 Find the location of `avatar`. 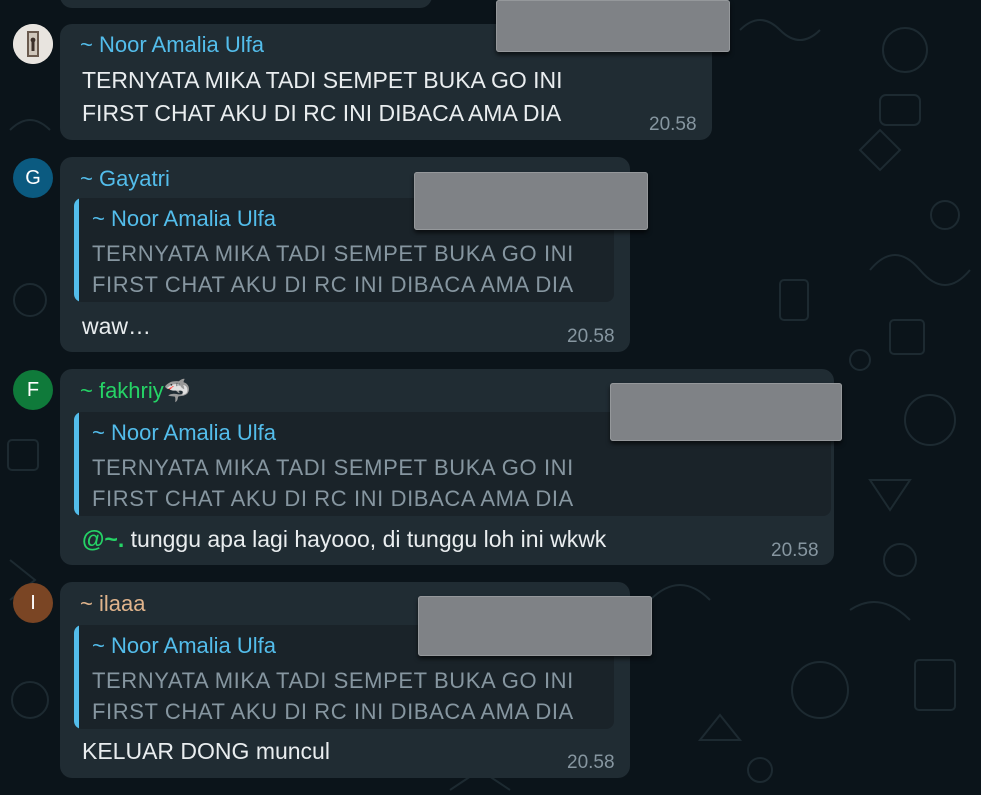

avatar is located at coordinates (33, 44).